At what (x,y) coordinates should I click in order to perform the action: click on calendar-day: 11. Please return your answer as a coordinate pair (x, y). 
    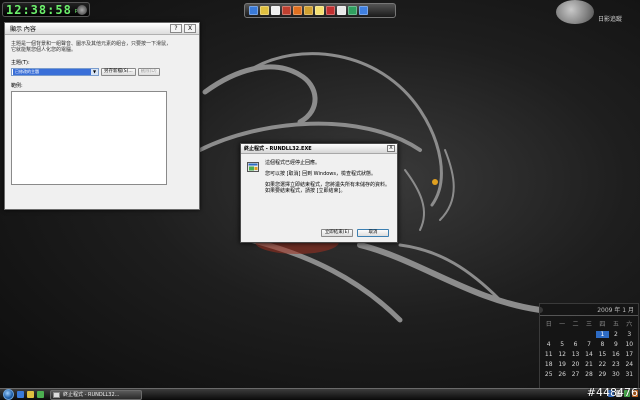
    Looking at the image, I should click on (548, 354).